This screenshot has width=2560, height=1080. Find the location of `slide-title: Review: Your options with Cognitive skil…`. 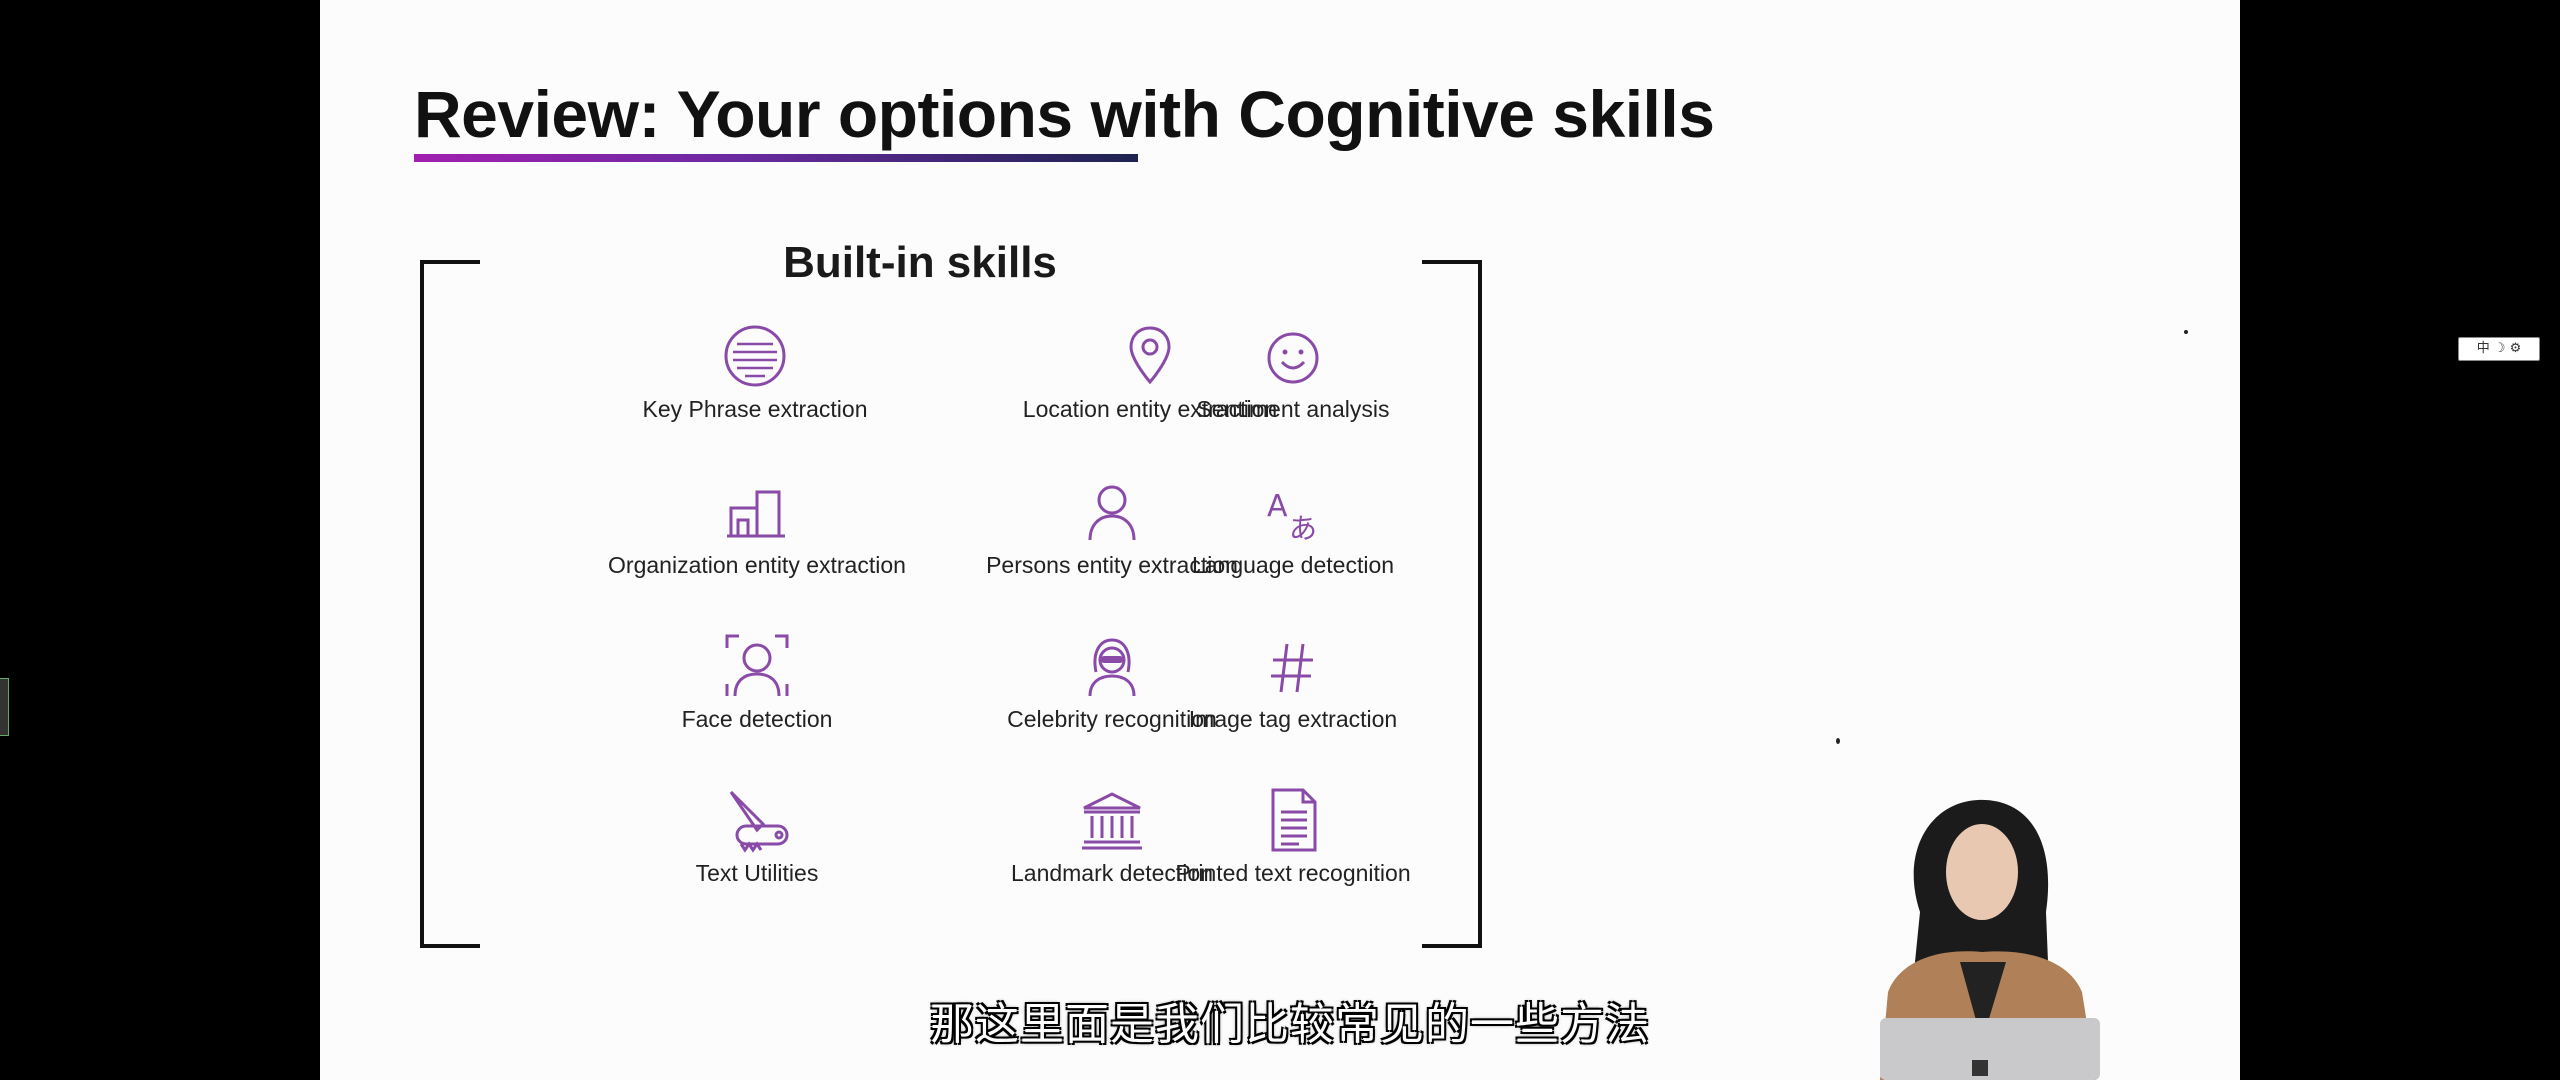

slide-title: Review: Your options with Cognitive skil… is located at coordinates (1064, 114).